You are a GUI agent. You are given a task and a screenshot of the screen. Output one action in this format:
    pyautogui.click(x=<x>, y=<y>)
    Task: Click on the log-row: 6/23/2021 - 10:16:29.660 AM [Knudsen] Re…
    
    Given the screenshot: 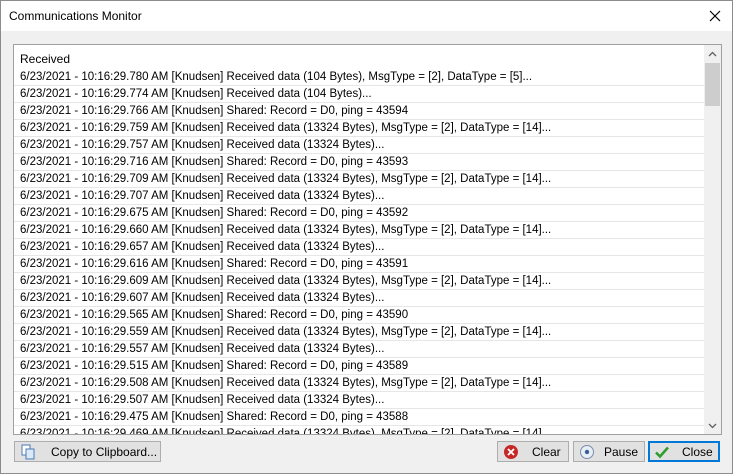 What is the action you would take?
    pyautogui.click(x=359, y=230)
    